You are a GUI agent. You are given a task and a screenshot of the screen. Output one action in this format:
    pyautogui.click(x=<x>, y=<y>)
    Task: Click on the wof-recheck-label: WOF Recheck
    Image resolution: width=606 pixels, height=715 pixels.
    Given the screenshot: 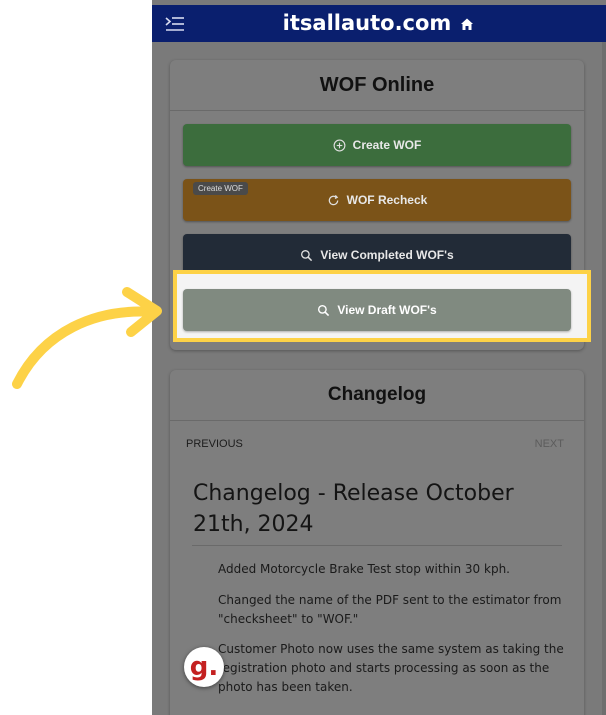 What is the action you would take?
    pyautogui.click(x=387, y=200)
    